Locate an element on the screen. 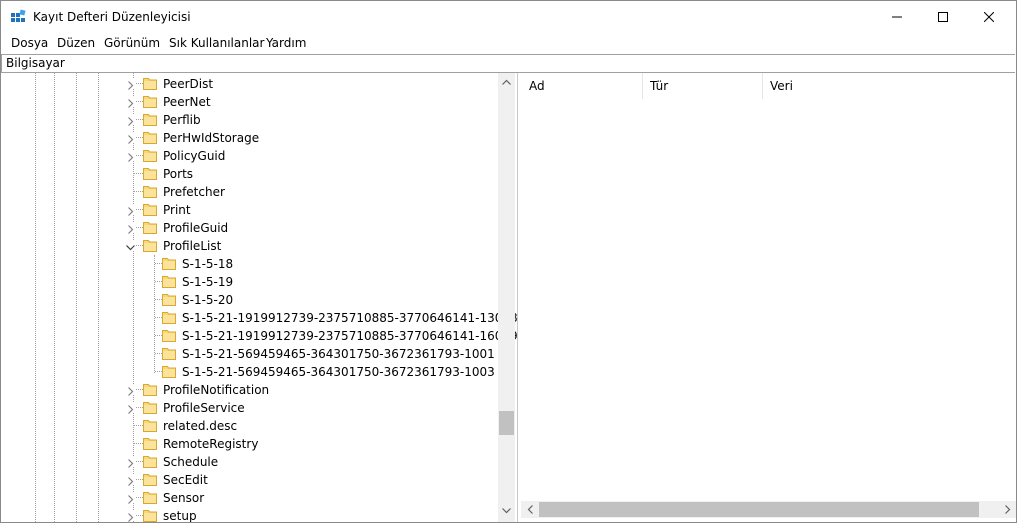 The image size is (1017, 523). scroll-right-button is located at coordinates (1007, 509).